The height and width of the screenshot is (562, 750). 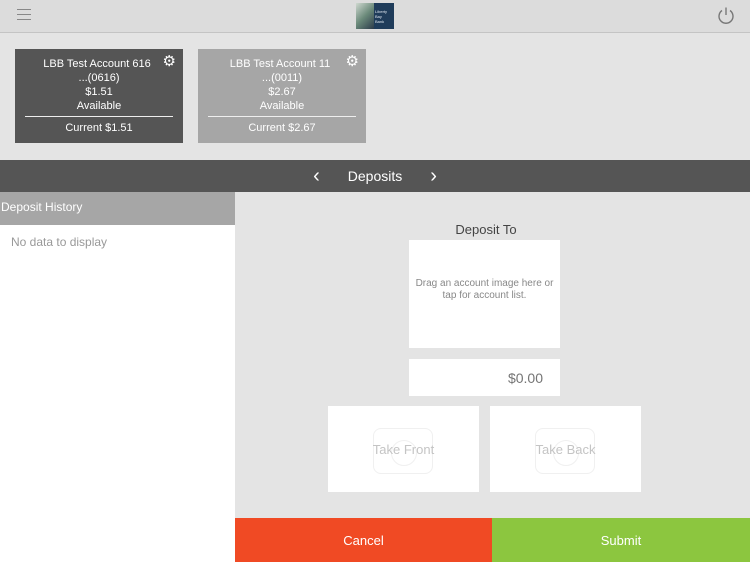 I want to click on amount-input, so click(x=484, y=377).